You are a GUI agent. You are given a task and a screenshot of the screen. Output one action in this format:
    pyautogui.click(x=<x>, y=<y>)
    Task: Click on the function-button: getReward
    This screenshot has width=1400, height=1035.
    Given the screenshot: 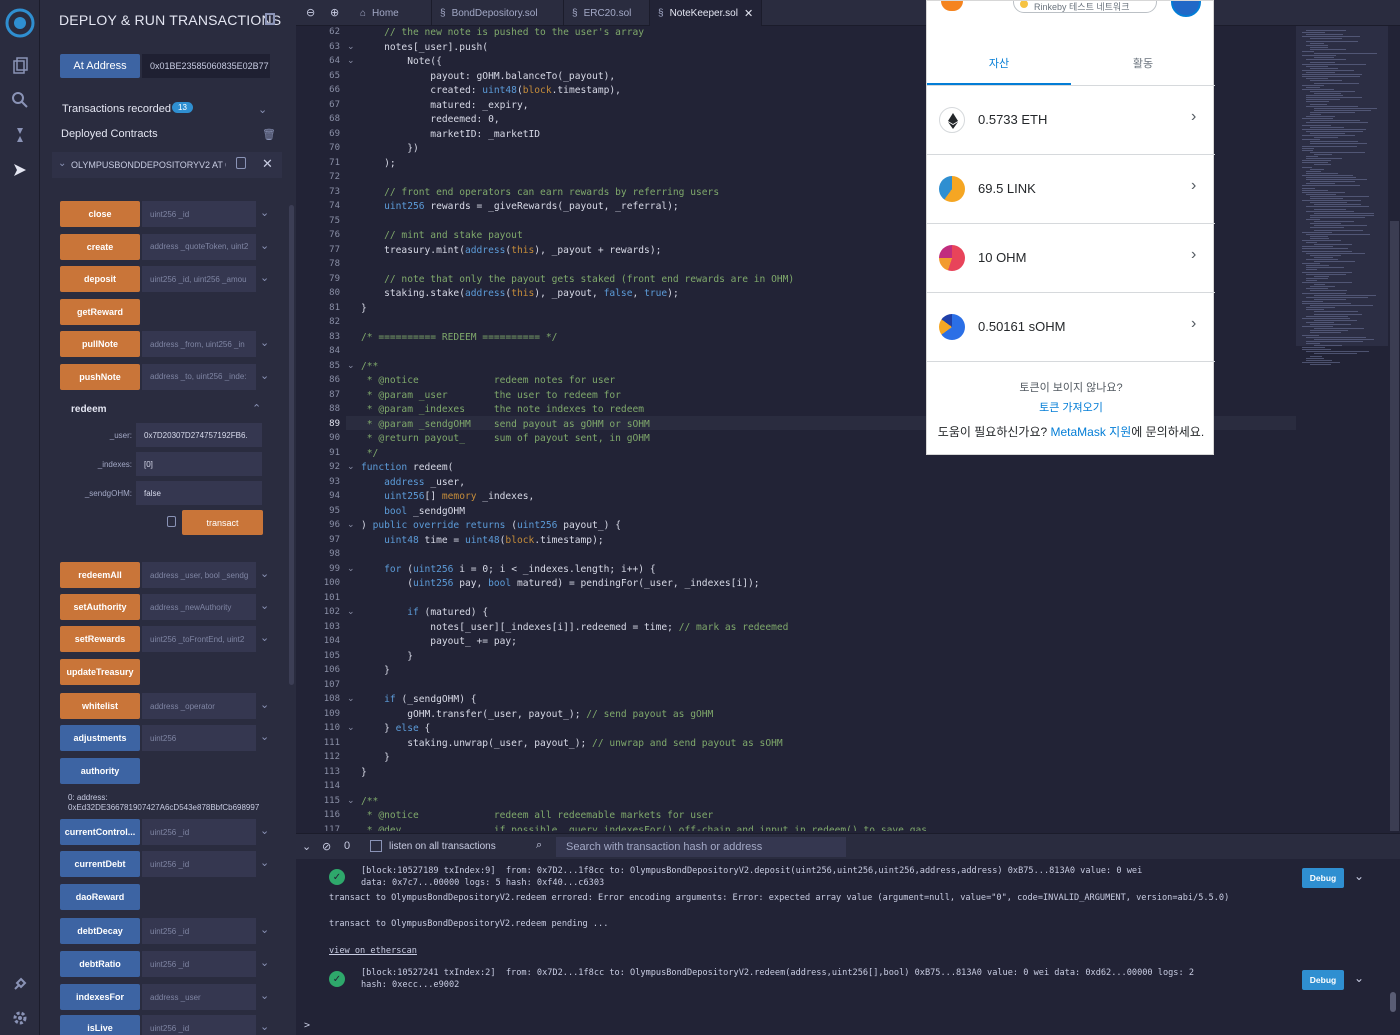 What is the action you would take?
    pyautogui.click(x=100, y=311)
    